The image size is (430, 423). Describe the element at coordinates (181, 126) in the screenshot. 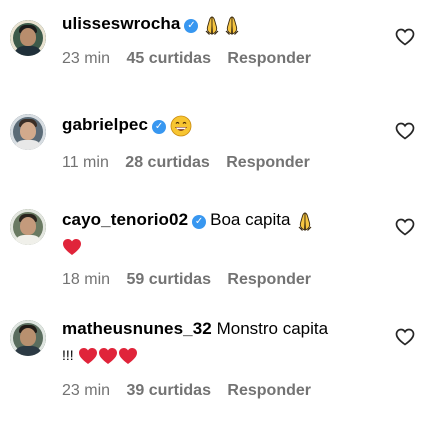

I see `grinning-face-icon` at that location.